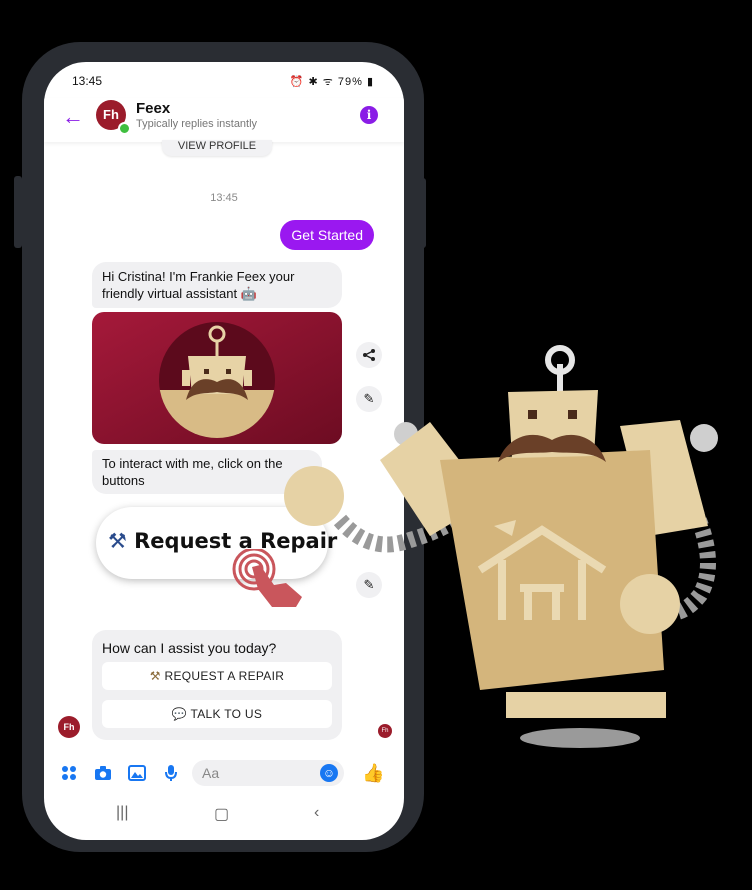  I want to click on status-icons: ⏰ ✱ ᯤ 79% ▮, so click(331, 82).